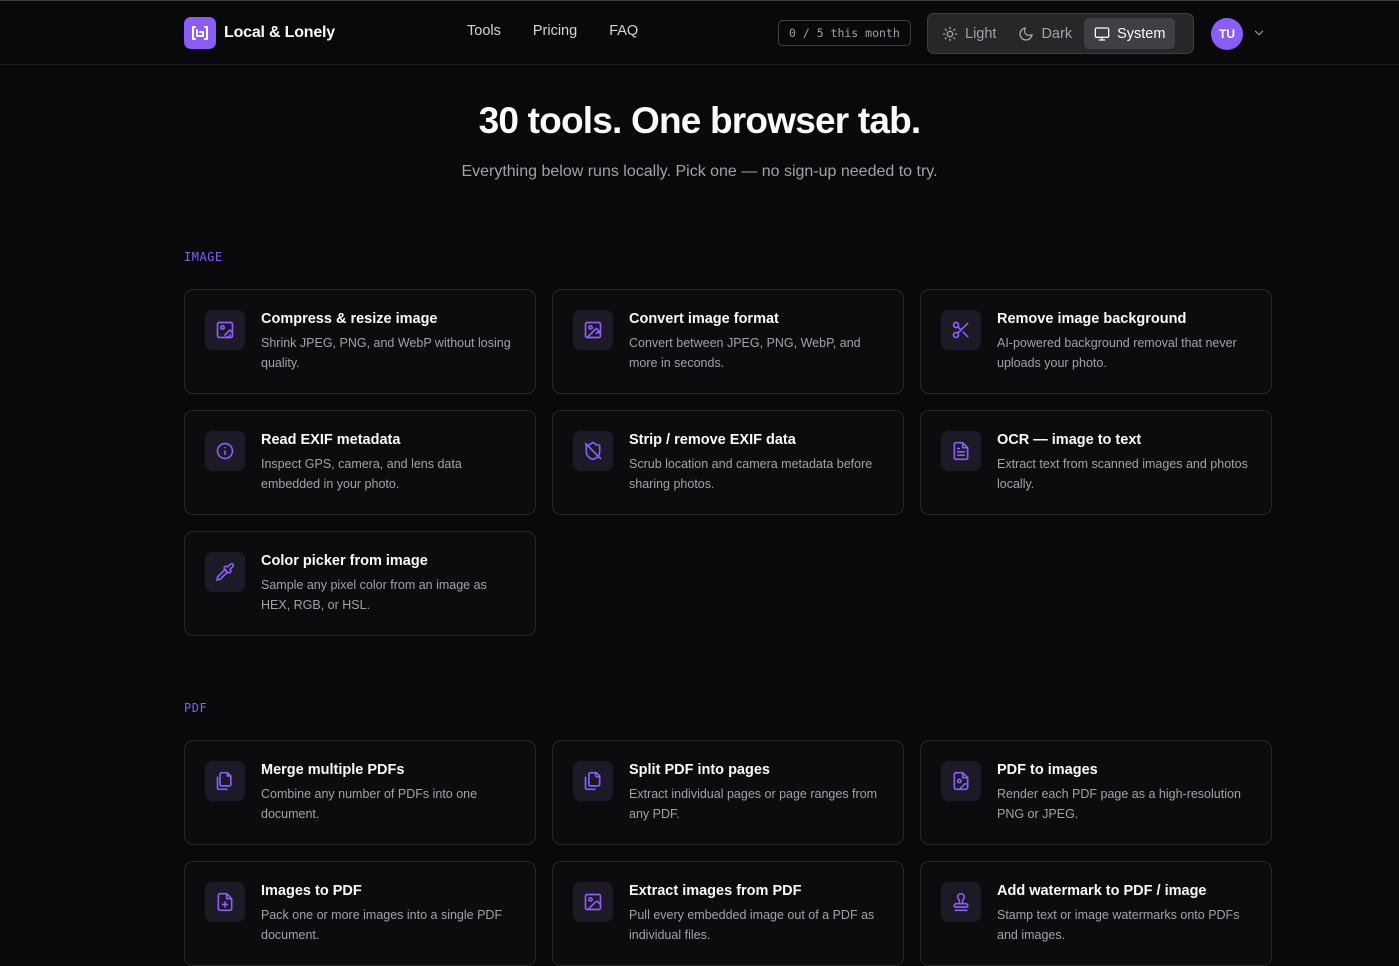 The image size is (1399, 966). What do you see at coordinates (333, 770) in the screenshot?
I see `tool-title: Merge multiple PDFs` at bounding box center [333, 770].